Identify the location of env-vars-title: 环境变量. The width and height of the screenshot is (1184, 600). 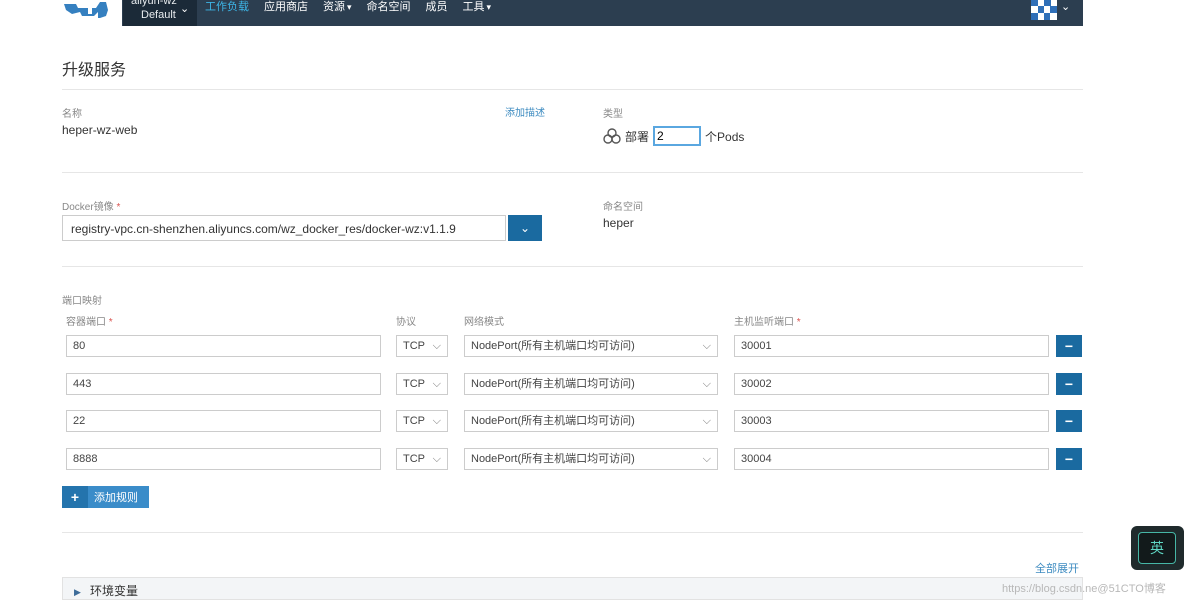
(114, 591).